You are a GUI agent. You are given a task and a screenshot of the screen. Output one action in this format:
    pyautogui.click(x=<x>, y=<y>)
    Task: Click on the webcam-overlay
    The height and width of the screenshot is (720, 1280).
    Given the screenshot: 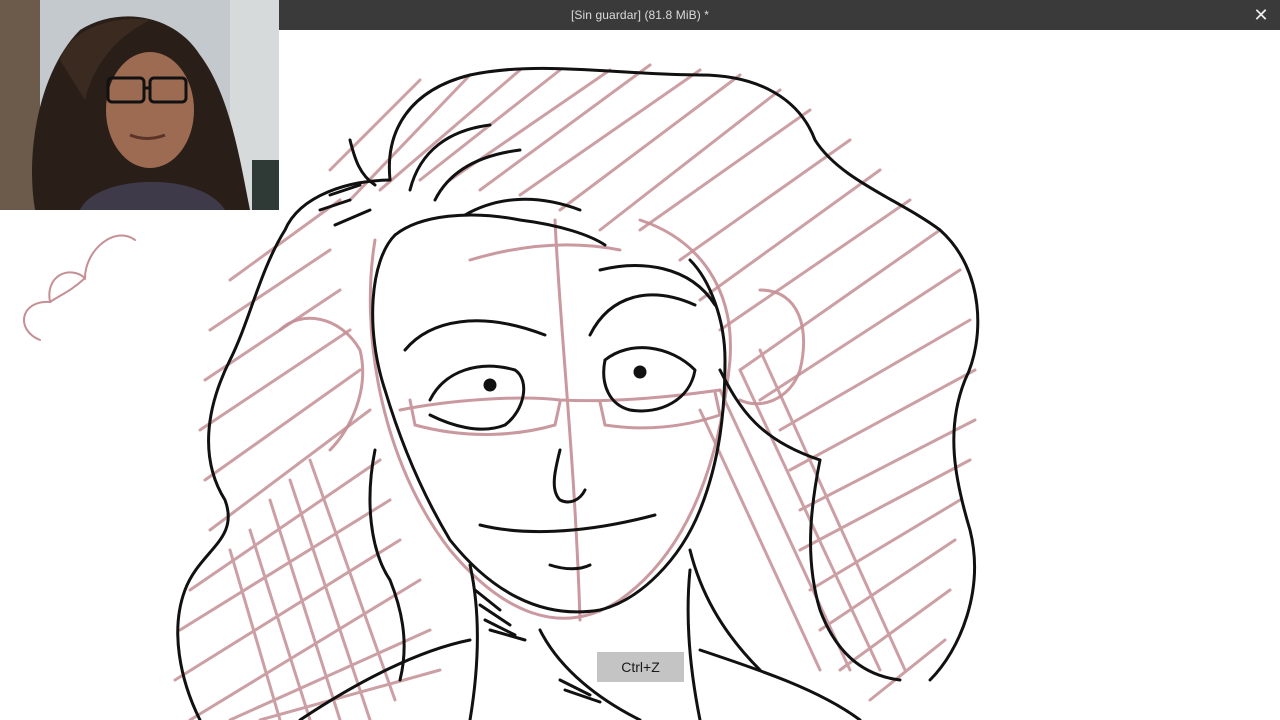 What is the action you would take?
    pyautogui.click(x=139, y=105)
    